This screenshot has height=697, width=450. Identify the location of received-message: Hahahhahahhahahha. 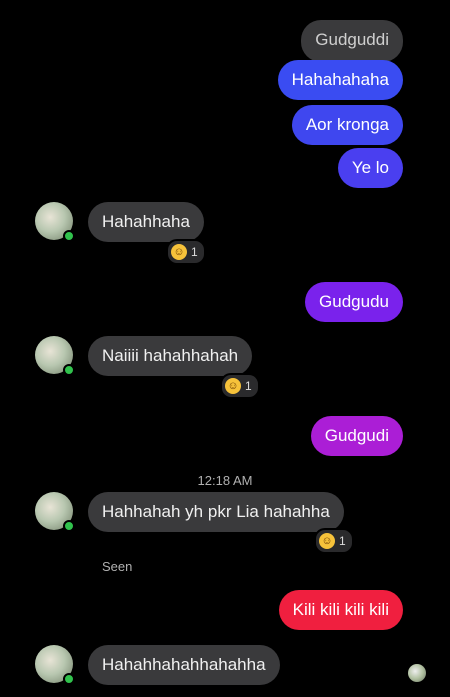
(184, 665).